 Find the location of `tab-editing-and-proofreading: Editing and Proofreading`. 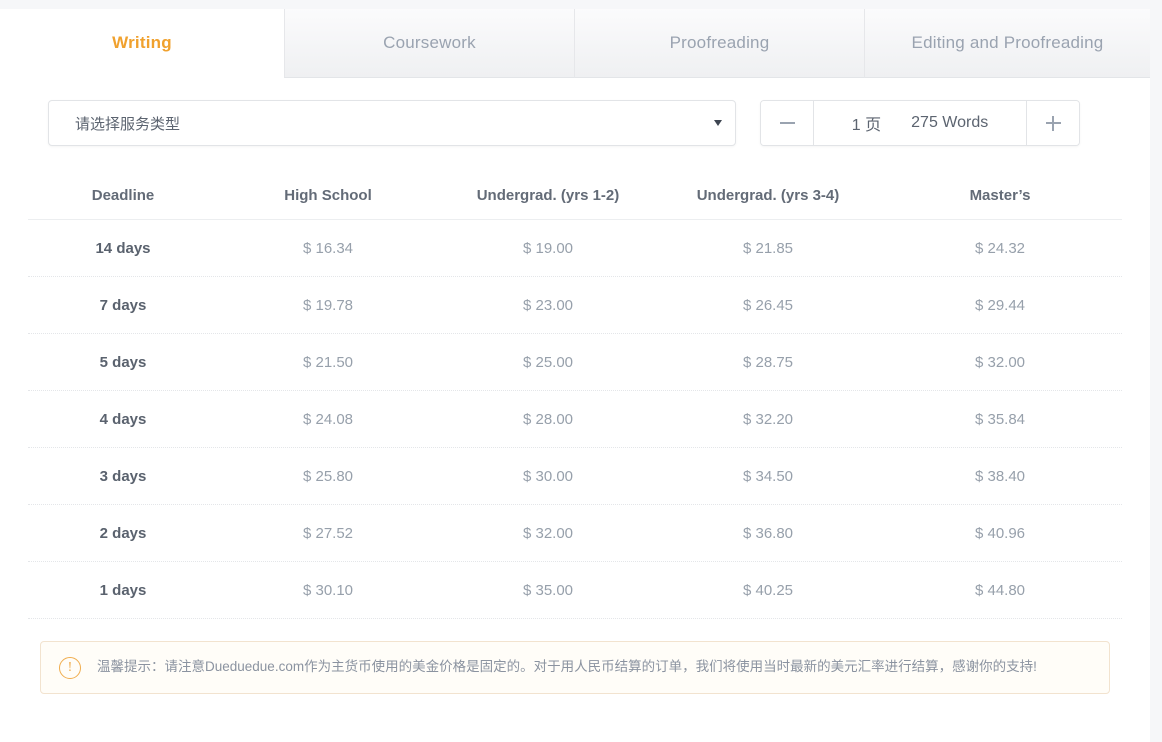

tab-editing-and-proofreading: Editing and Proofreading is located at coordinates (1007, 43).